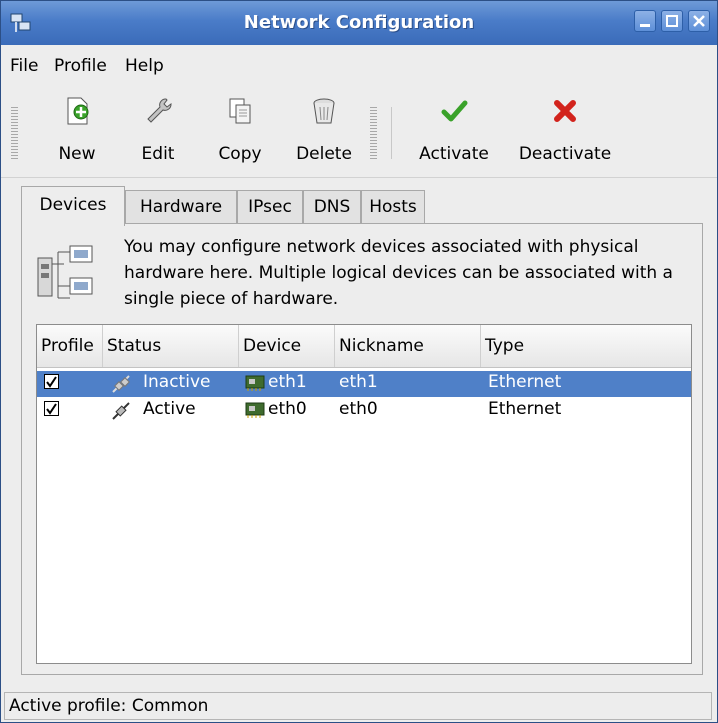 The height and width of the screenshot is (723, 718). I want to click on edit-label: Edit, so click(158, 154).